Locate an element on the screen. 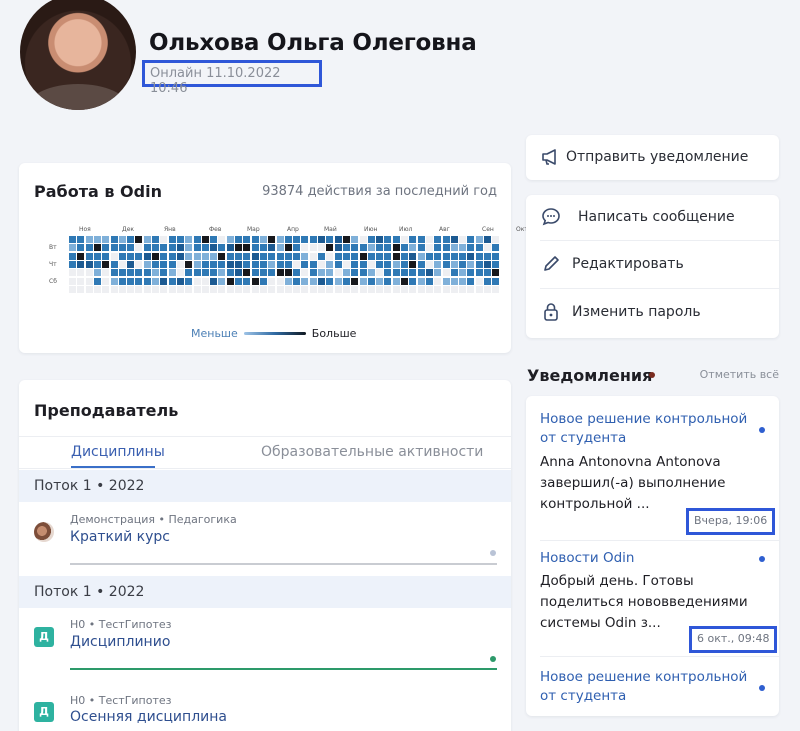 The width and height of the screenshot is (800, 731). legend-gradient is located at coordinates (274, 333).